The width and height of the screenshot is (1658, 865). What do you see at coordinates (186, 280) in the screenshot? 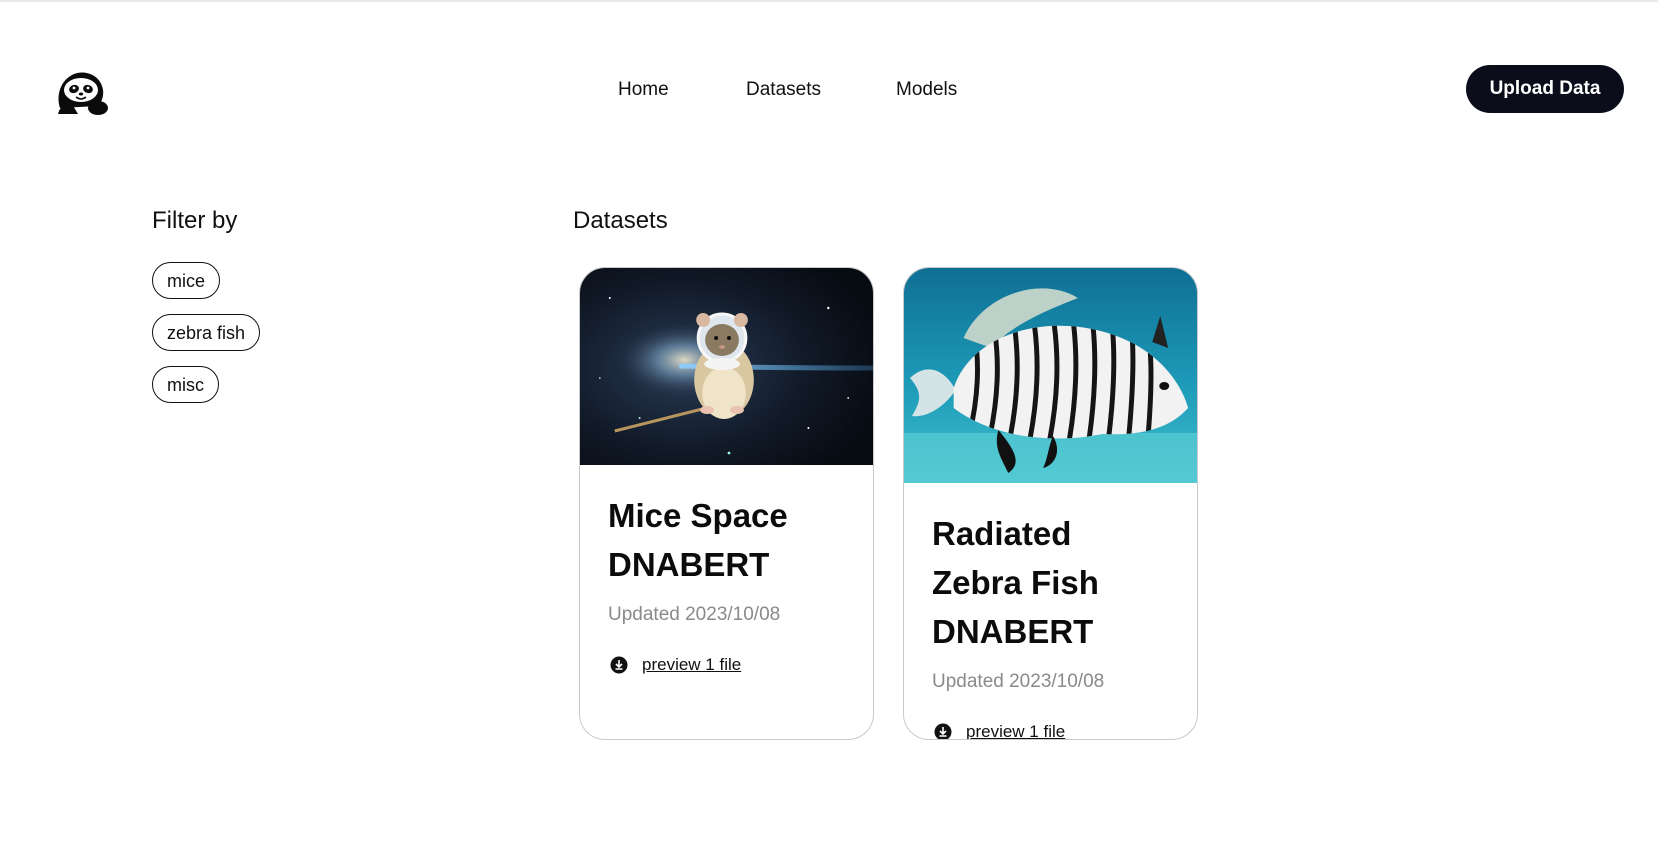
I see `filter-chip-mice: mice` at bounding box center [186, 280].